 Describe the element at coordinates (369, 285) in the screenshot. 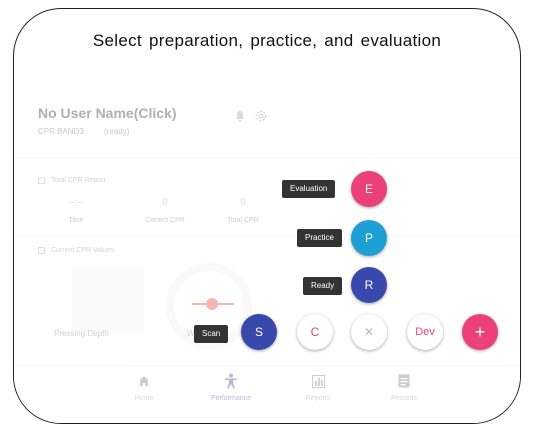

I see `ready-button: R` at that location.